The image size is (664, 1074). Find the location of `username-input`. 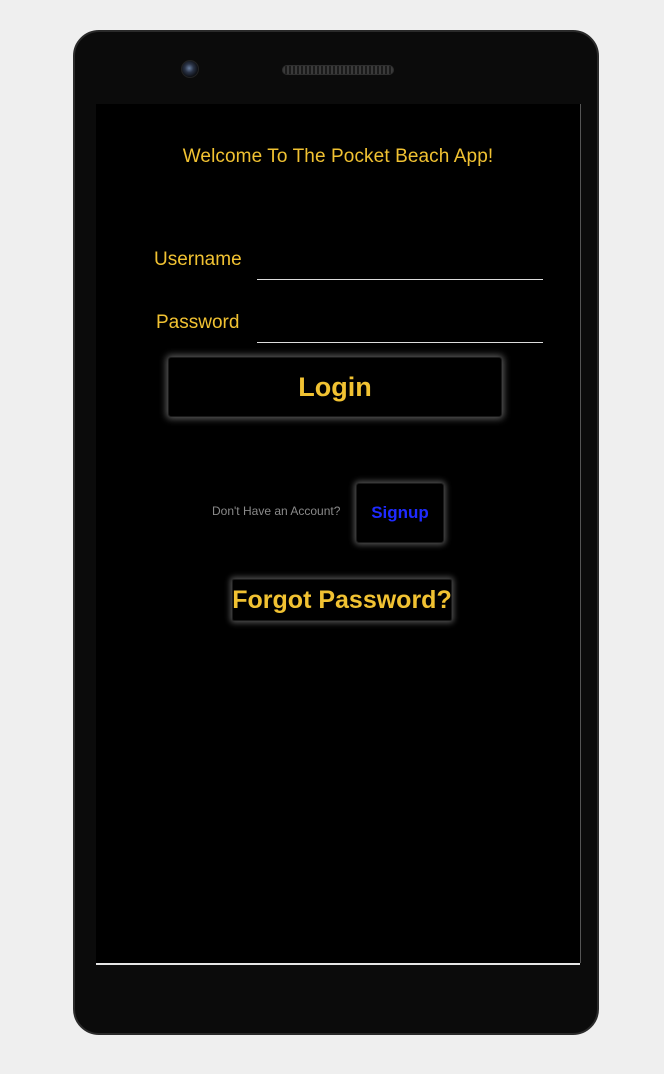

username-input is located at coordinates (400, 265).